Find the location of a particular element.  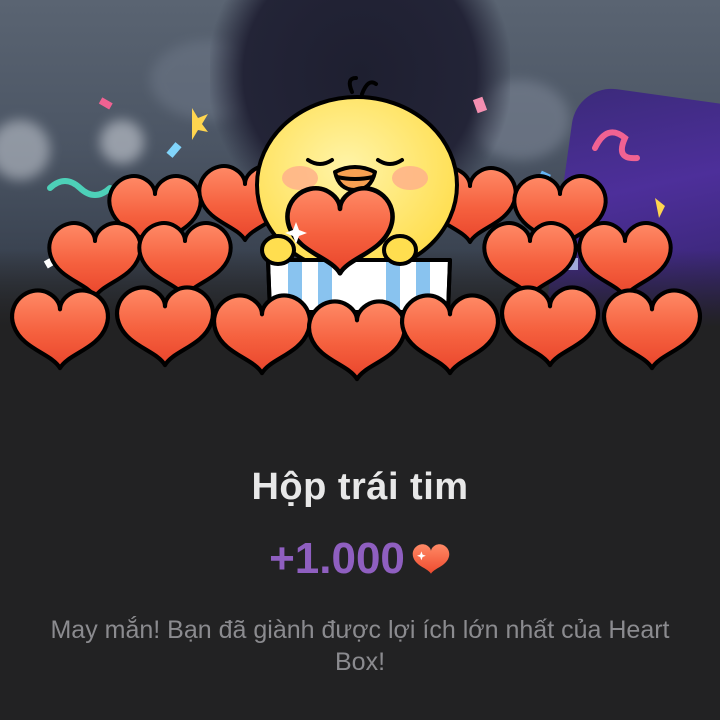

reward-amount-row: +1.000 is located at coordinates (360, 559).